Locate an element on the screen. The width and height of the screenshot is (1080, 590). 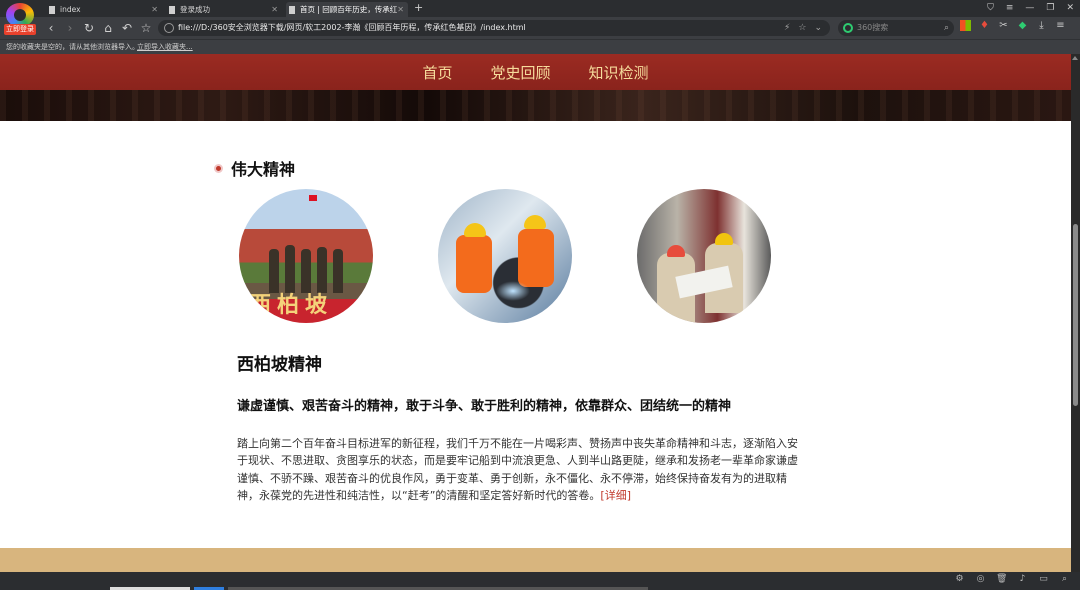
forward-icon: › is located at coordinates (70, 28).